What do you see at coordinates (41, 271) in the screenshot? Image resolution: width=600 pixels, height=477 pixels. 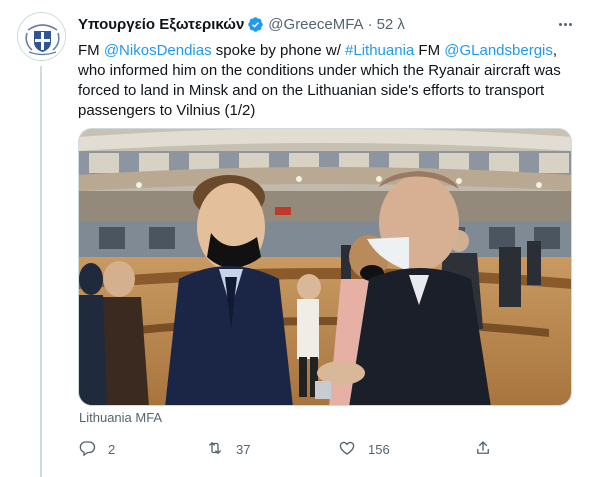 I see `thread-line` at bounding box center [41, 271].